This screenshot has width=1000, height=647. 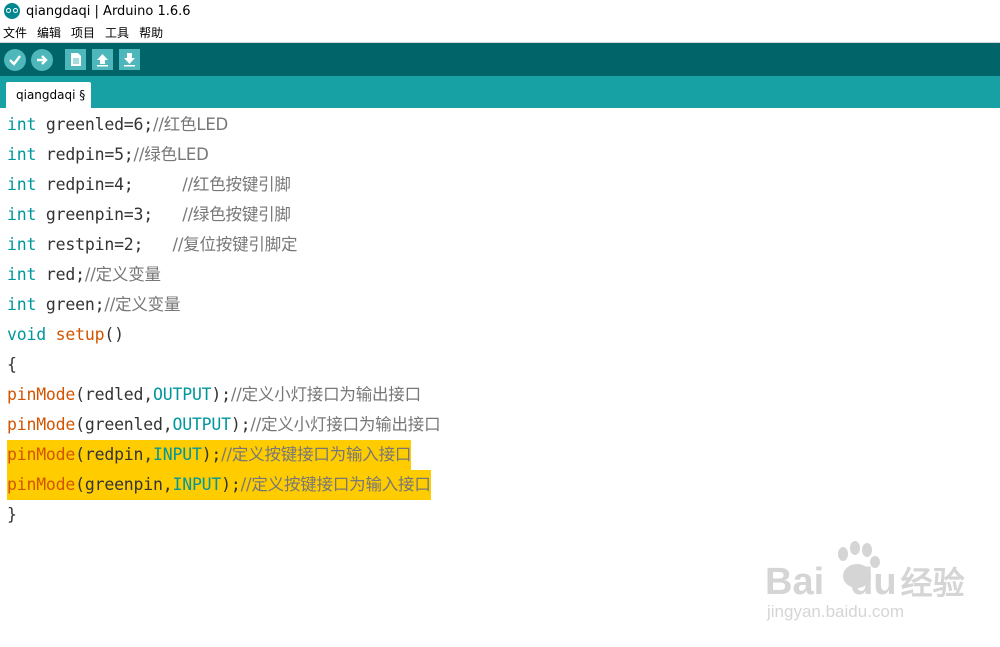 I want to click on menu-edit: 编辑, so click(x=50, y=32).